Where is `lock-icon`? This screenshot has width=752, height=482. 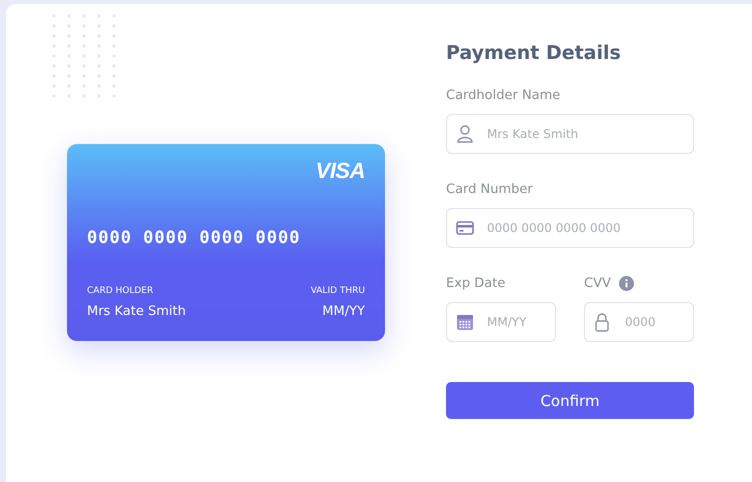
lock-icon is located at coordinates (602, 322).